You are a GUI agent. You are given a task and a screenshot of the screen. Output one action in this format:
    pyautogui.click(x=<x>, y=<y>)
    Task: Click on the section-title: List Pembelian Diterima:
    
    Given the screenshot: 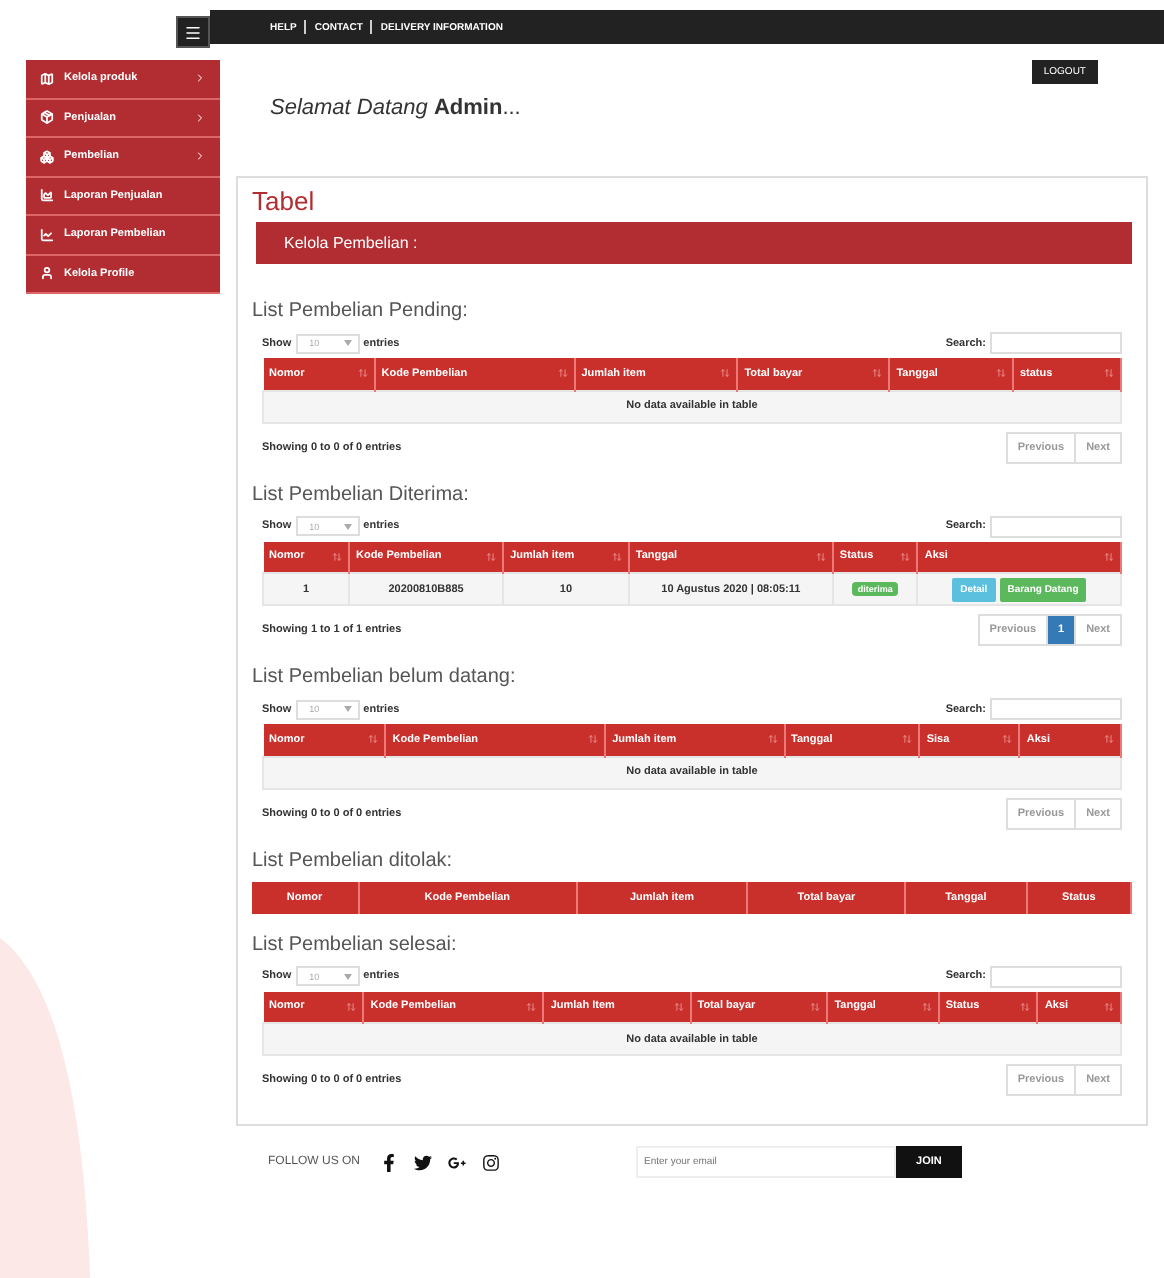 What is the action you would take?
    pyautogui.click(x=361, y=494)
    